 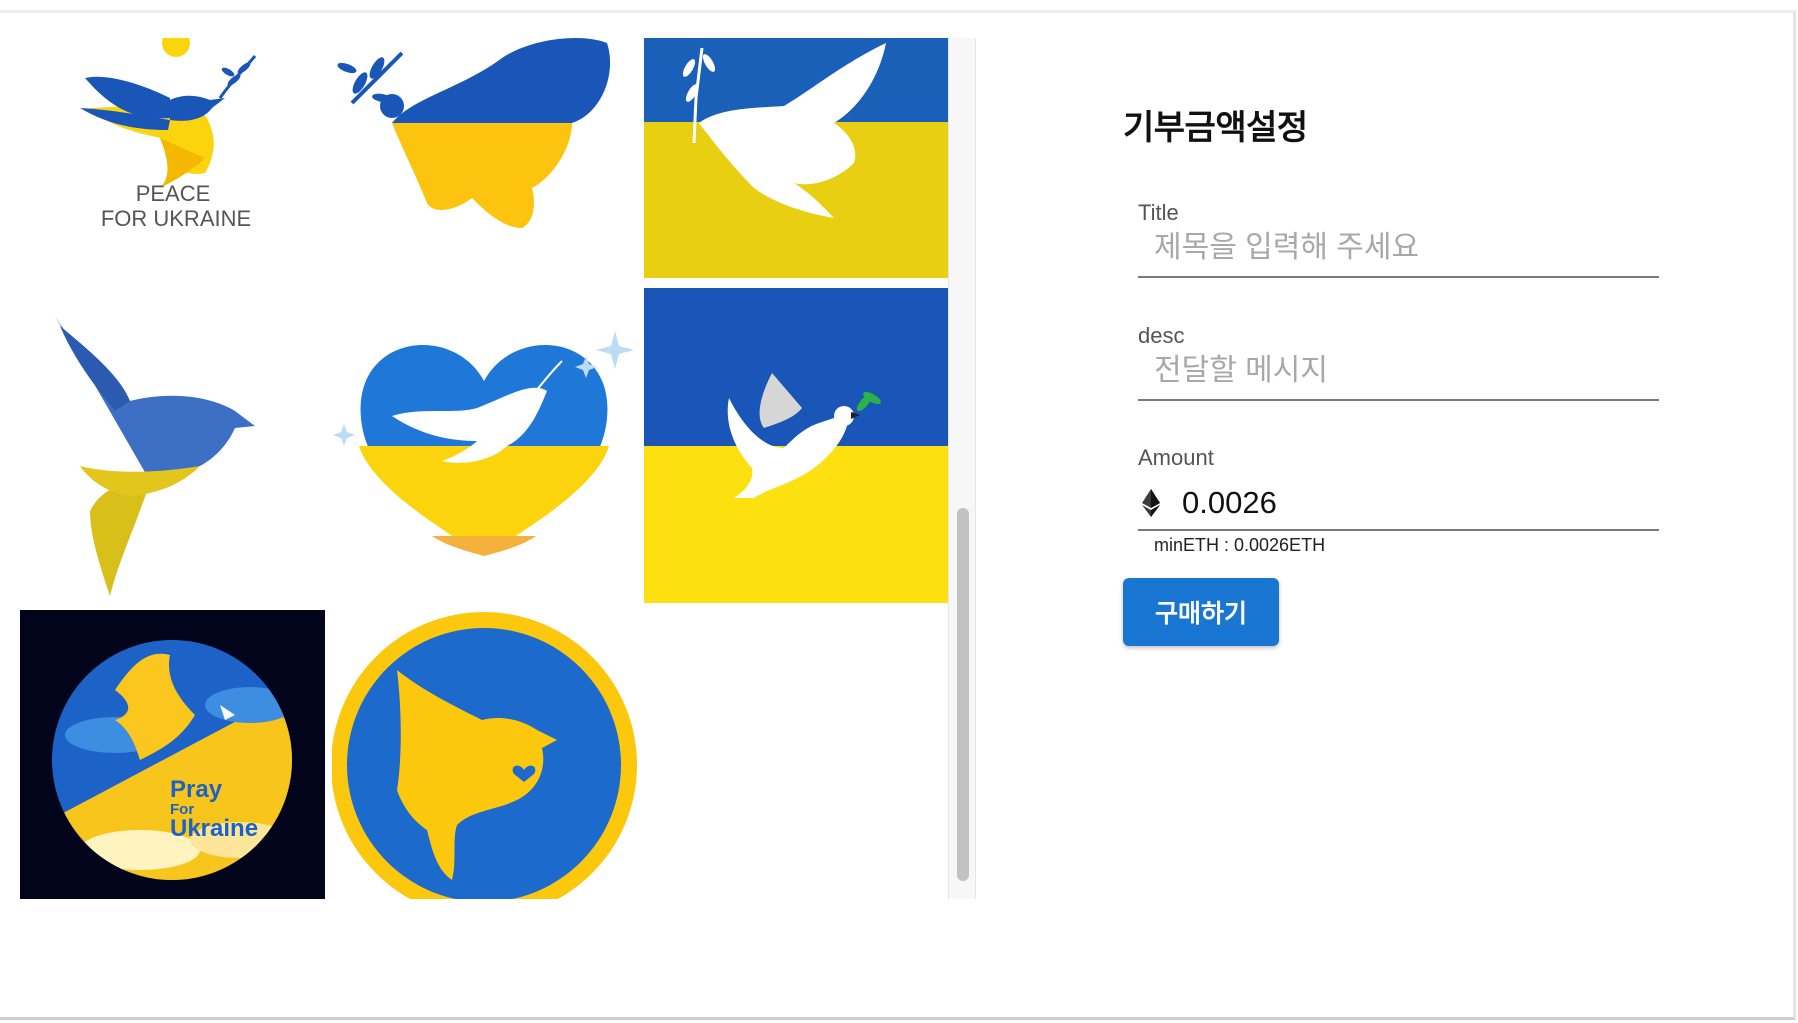 I want to click on ethereum-icon, so click(x=1153, y=503).